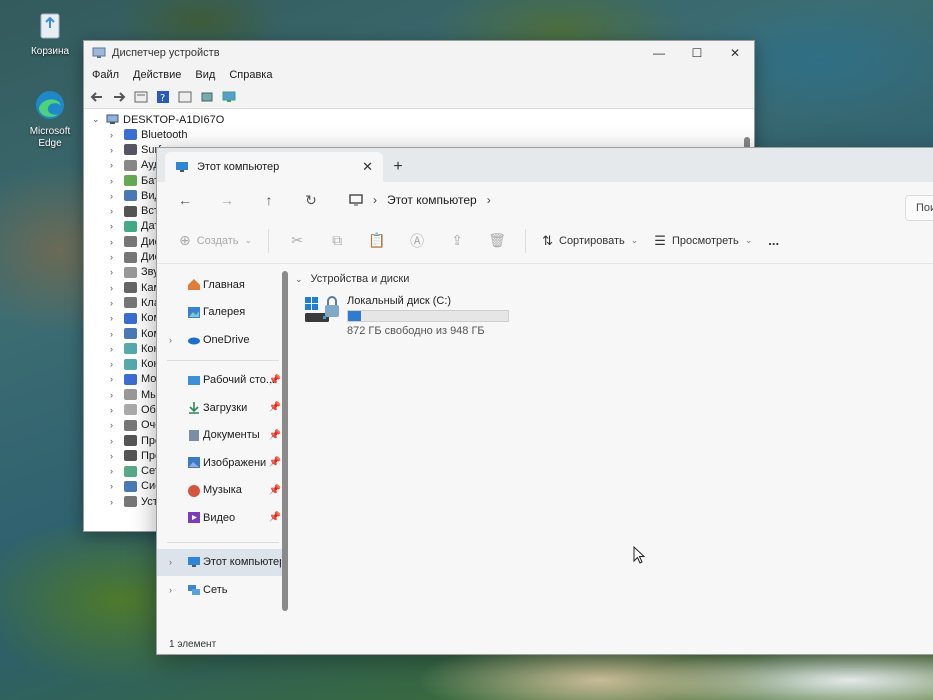  I want to click on copy-icon: ⧉, so click(337, 241).